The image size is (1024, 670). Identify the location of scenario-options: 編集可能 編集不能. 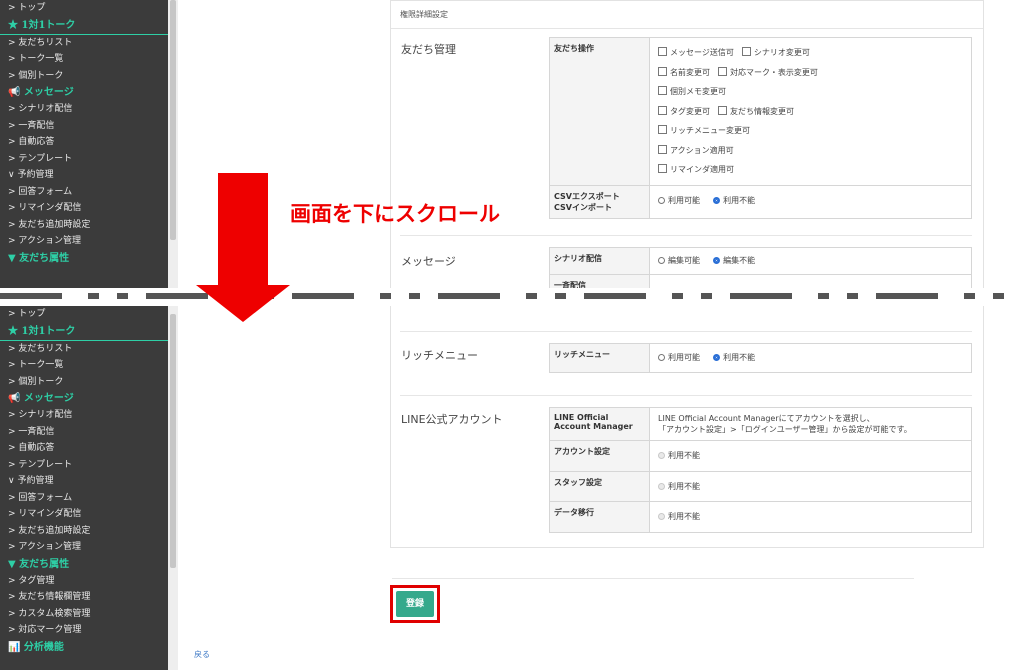
(810, 261).